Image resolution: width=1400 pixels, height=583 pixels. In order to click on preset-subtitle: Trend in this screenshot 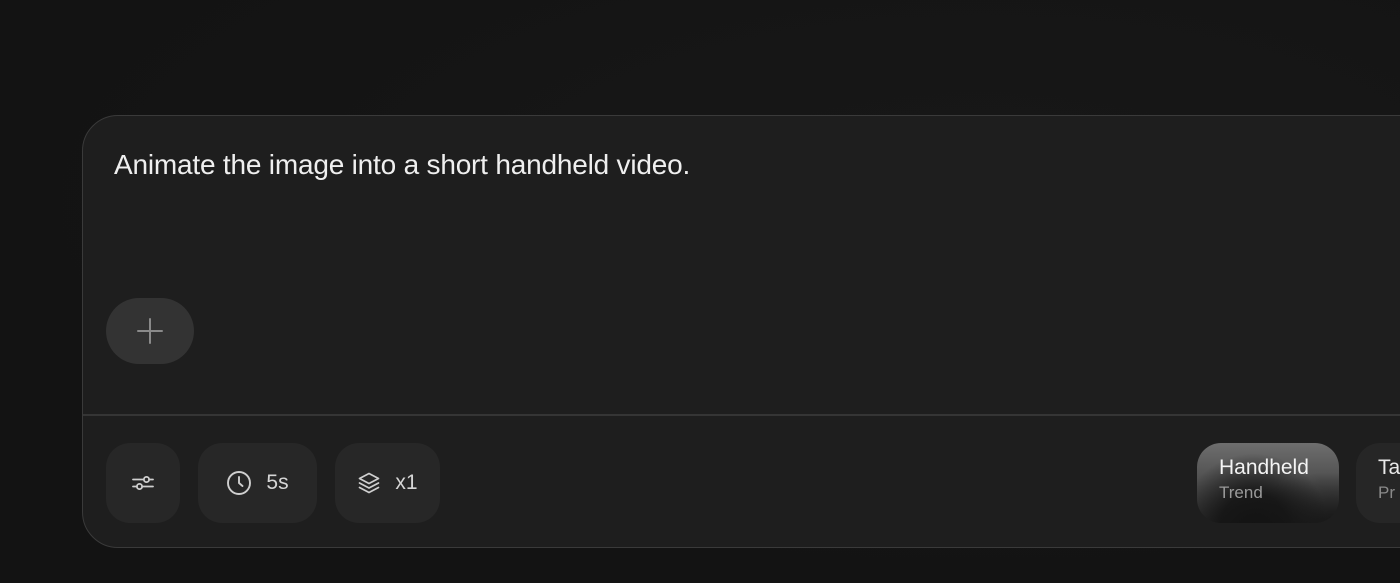, I will do `click(1241, 492)`.